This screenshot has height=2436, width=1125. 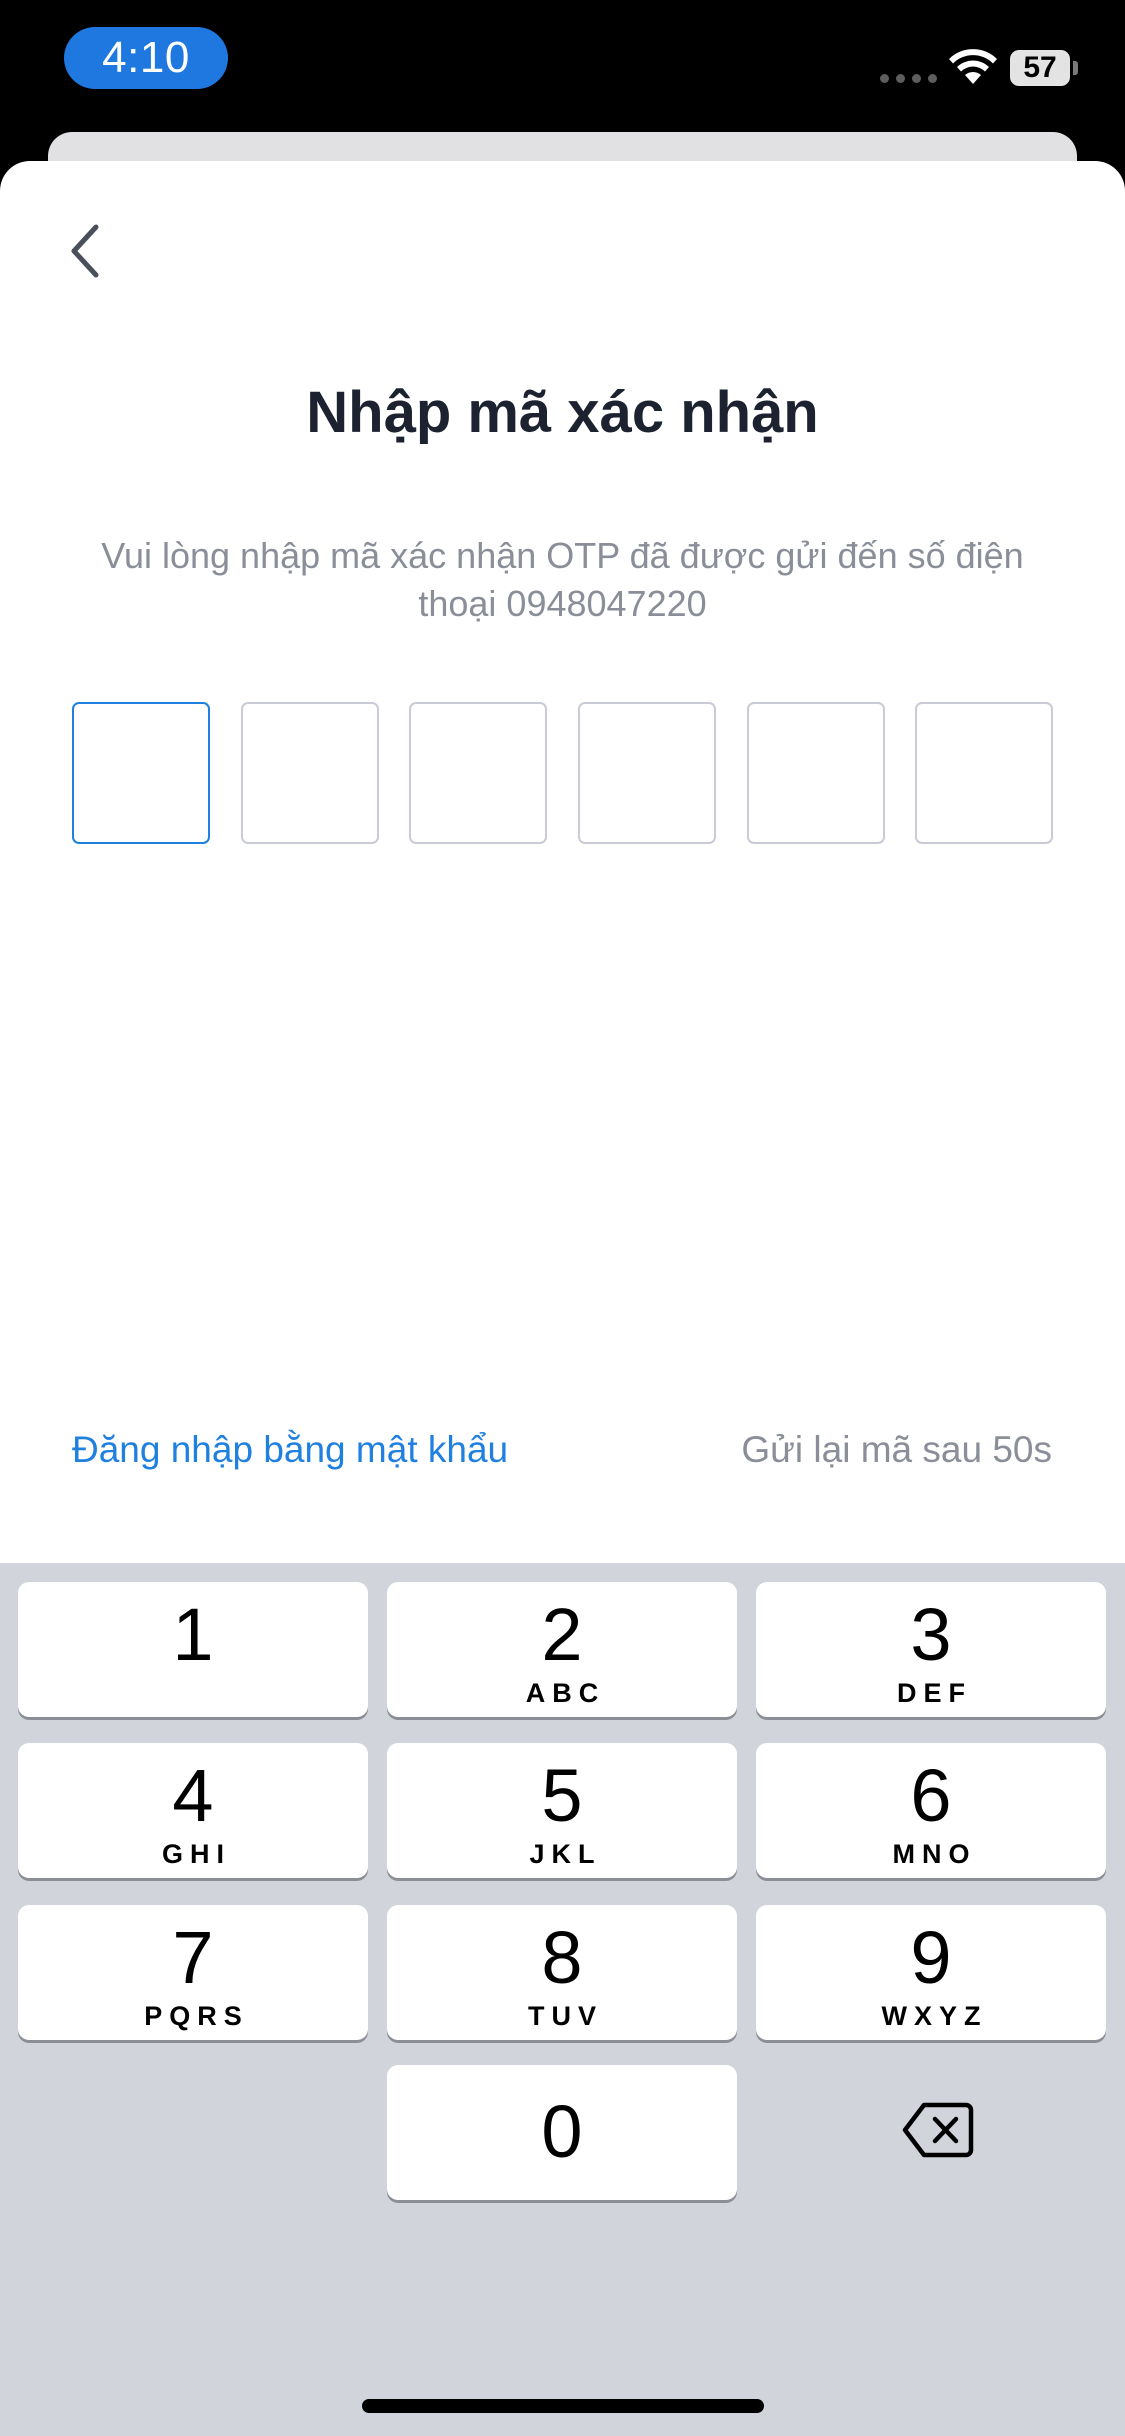 What do you see at coordinates (565, 1854) in the screenshot?
I see `key-letters: JKL` at bounding box center [565, 1854].